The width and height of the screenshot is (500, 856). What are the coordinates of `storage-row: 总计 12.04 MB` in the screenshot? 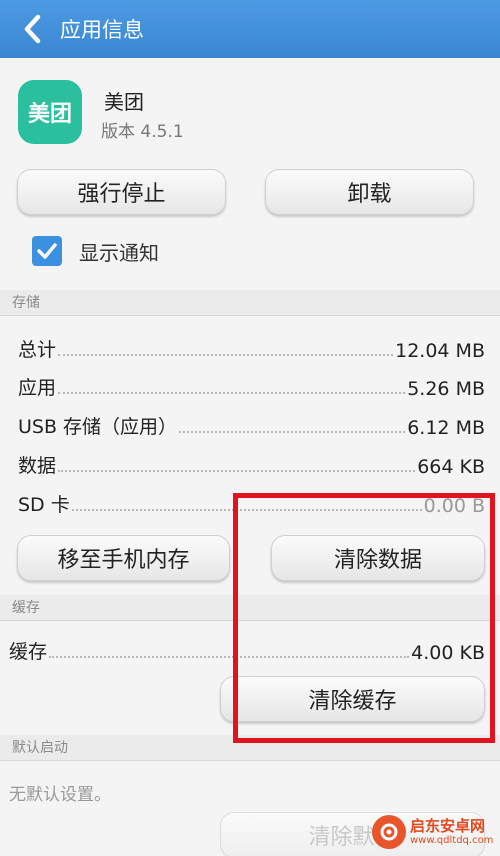 It's located at (251, 347).